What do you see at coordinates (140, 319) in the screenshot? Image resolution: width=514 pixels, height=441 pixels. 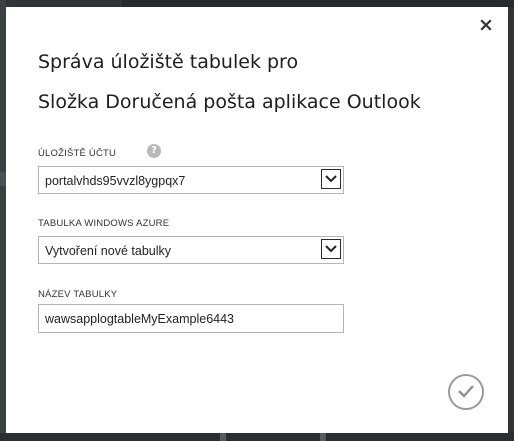 I see `table-name-value: wawsapplogtableMyExample6443` at bounding box center [140, 319].